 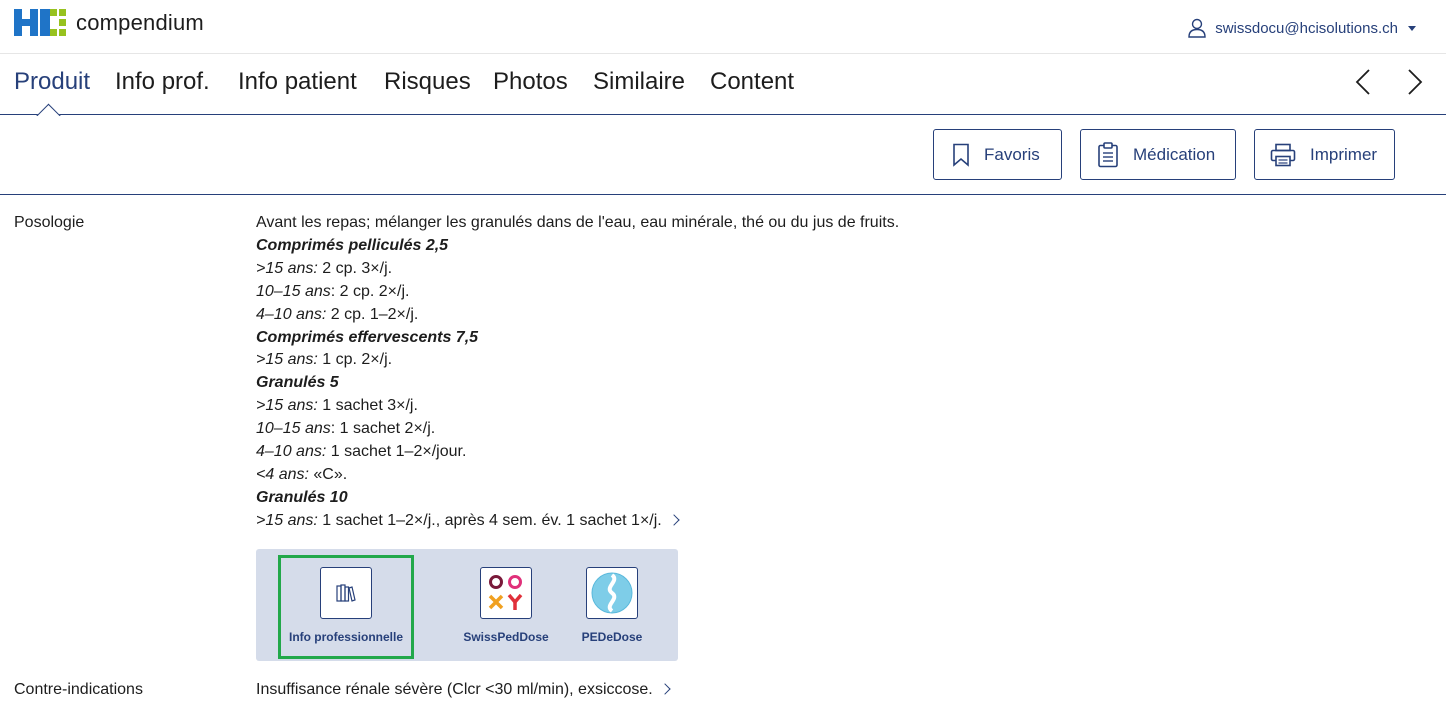 What do you see at coordinates (467, 605) in the screenshot?
I see `dosage-tools-panel: Info professionnelle SwissPedDose PEDeDo` at bounding box center [467, 605].